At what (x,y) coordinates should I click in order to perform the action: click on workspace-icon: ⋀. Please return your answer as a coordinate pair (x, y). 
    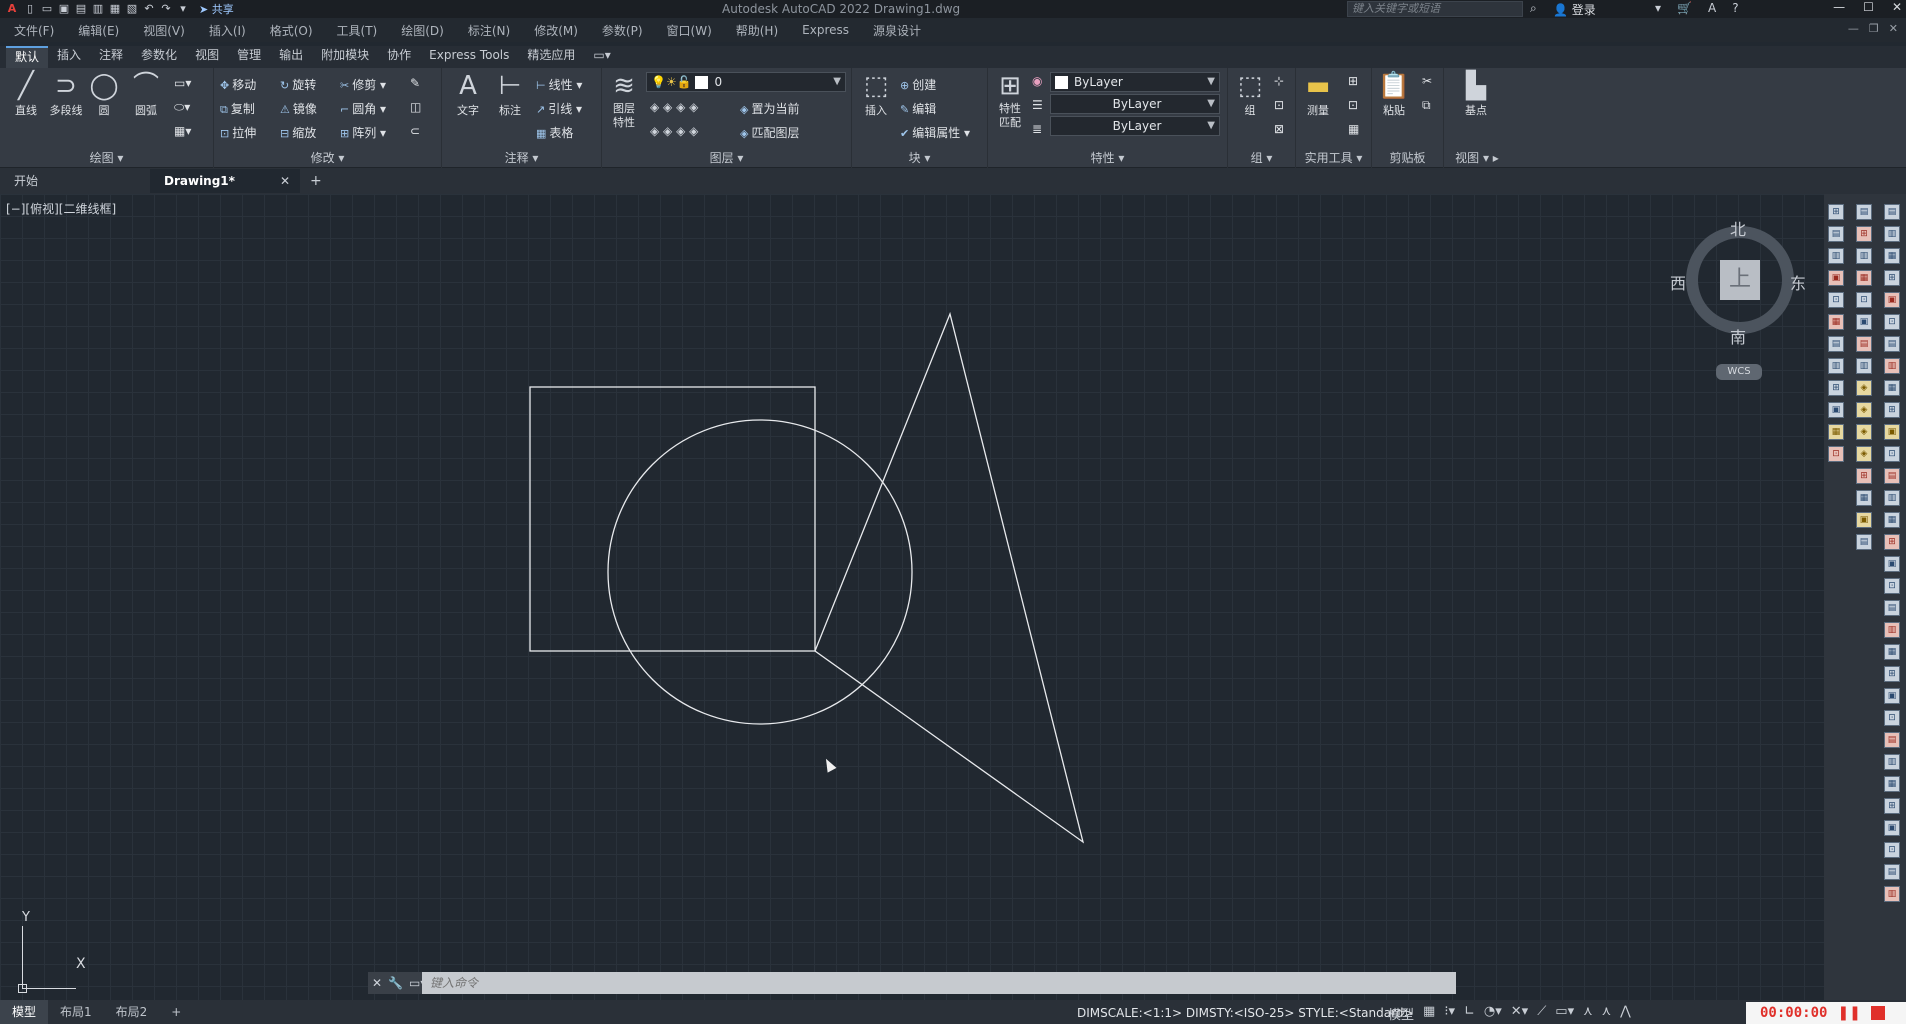
    Looking at the image, I should click on (1625, 1013).